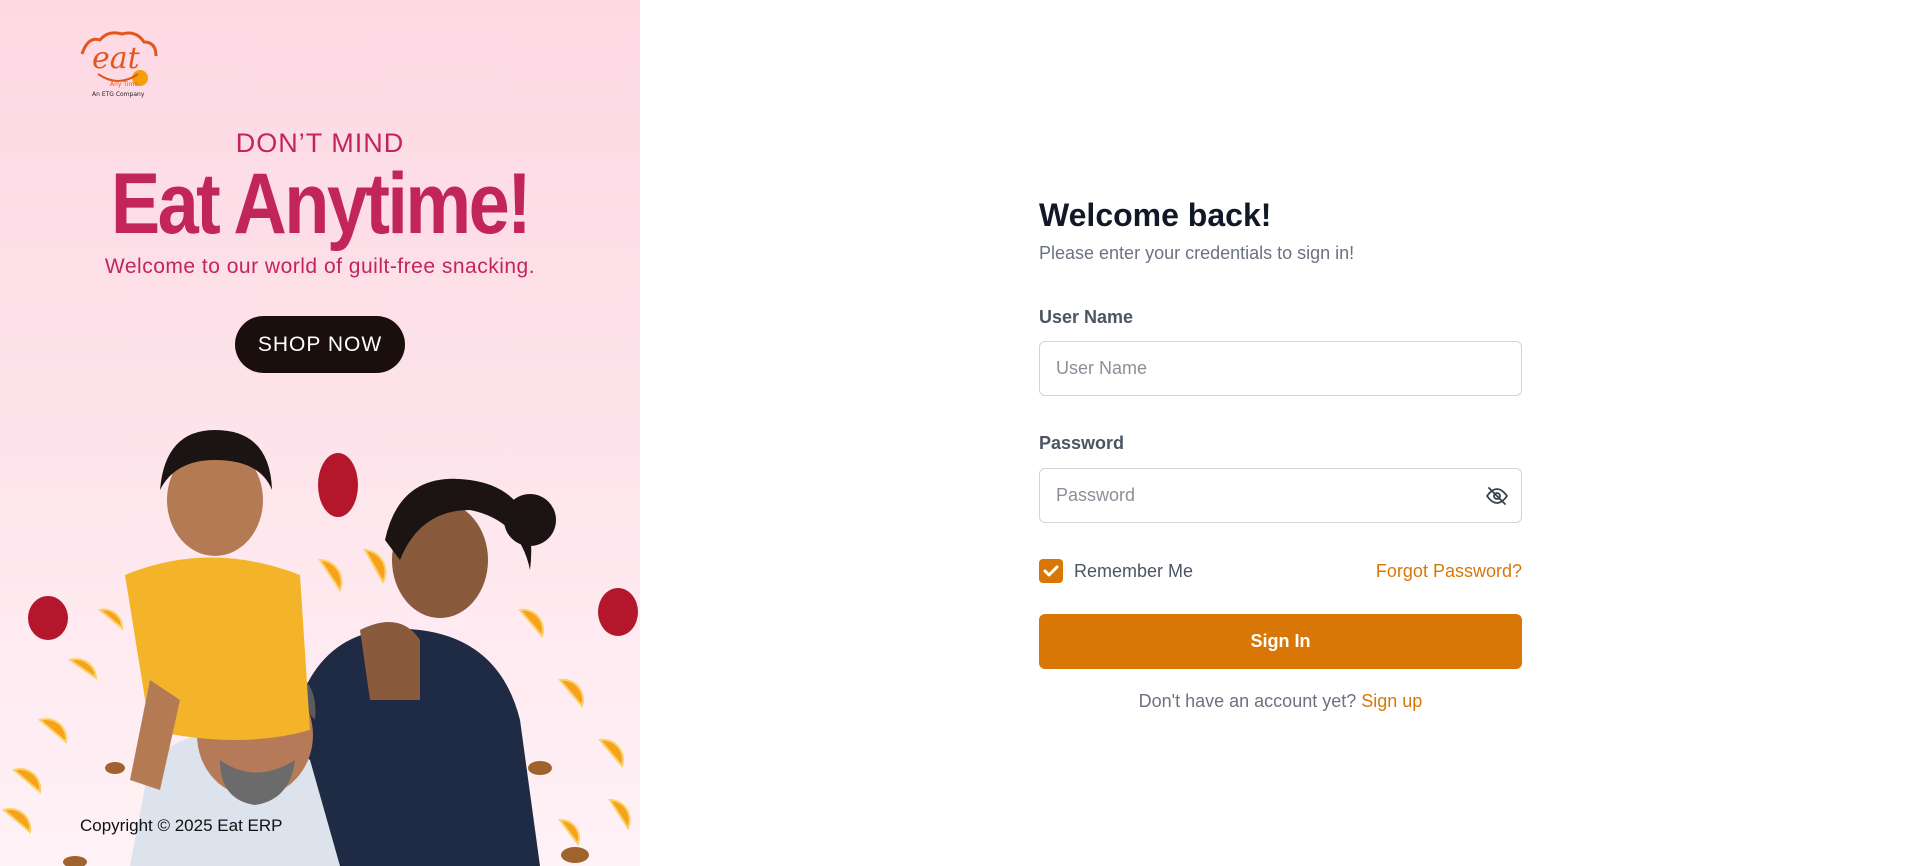 The image size is (1918, 866). What do you see at coordinates (1280, 571) in the screenshot?
I see `remember-row: Remember Me Forgot Password?` at bounding box center [1280, 571].